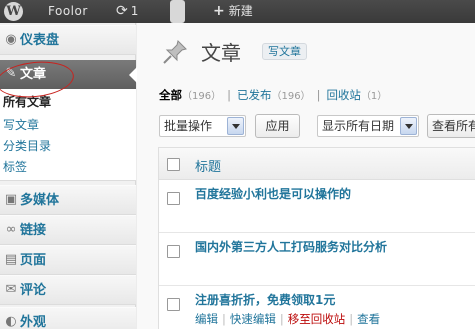 Image resolution: width=475 pixels, height=329 pixels. What do you see at coordinates (175, 52) in the screenshot?
I see `pushpin-icon` at bounding box center [175, 52].